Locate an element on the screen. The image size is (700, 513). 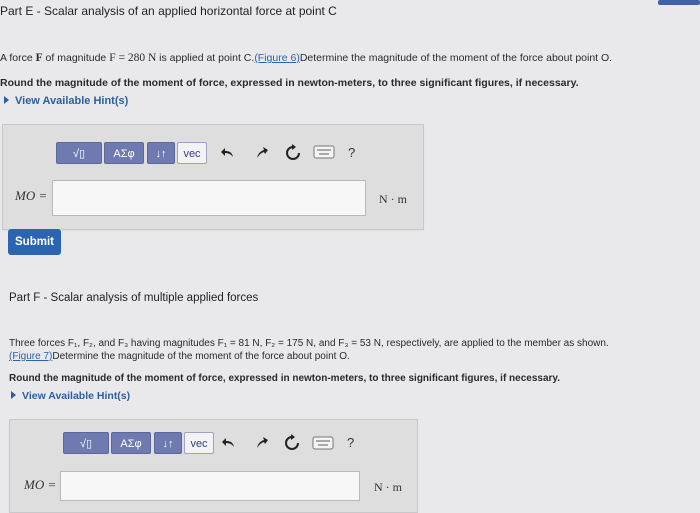
part-e-answer-label: MO = is located at coordinates (31, 195).